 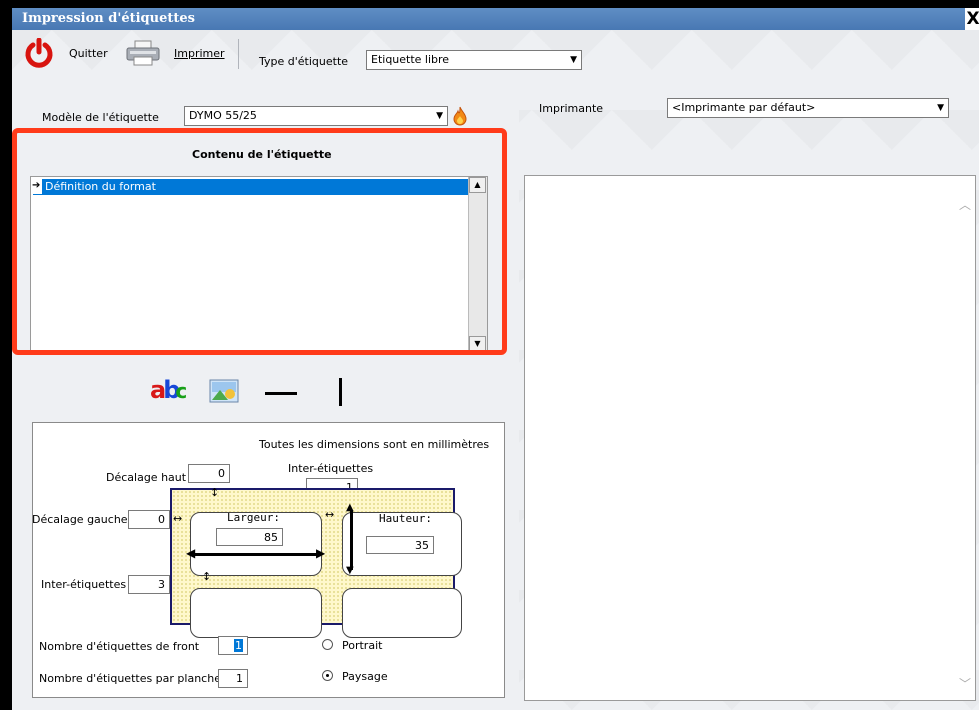 I want to click on label-shape-bottom-left, so click(x=256, y=613).